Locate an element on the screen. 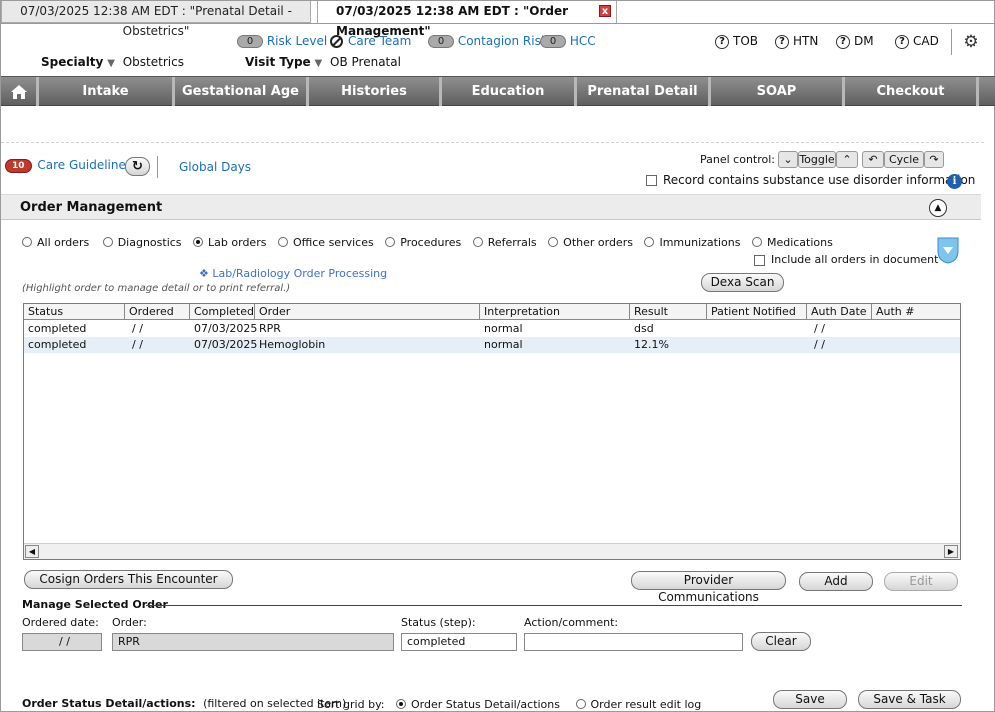 The width and height of the screenshot is (995, 712). cell-patient-notified is located at coordinates (709, 345).